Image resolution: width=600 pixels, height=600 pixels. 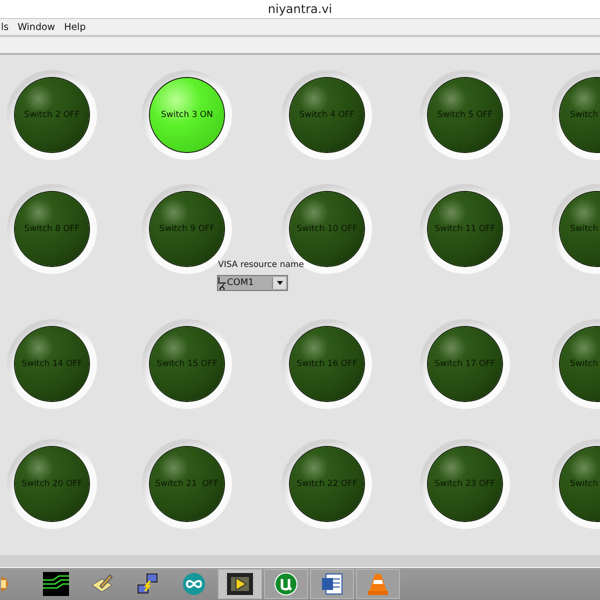 What do you see at coordinates (465, 229) in the screenshot?
I see `led-indicator: Switch 11 OFF` at bounding box center [465, 229].